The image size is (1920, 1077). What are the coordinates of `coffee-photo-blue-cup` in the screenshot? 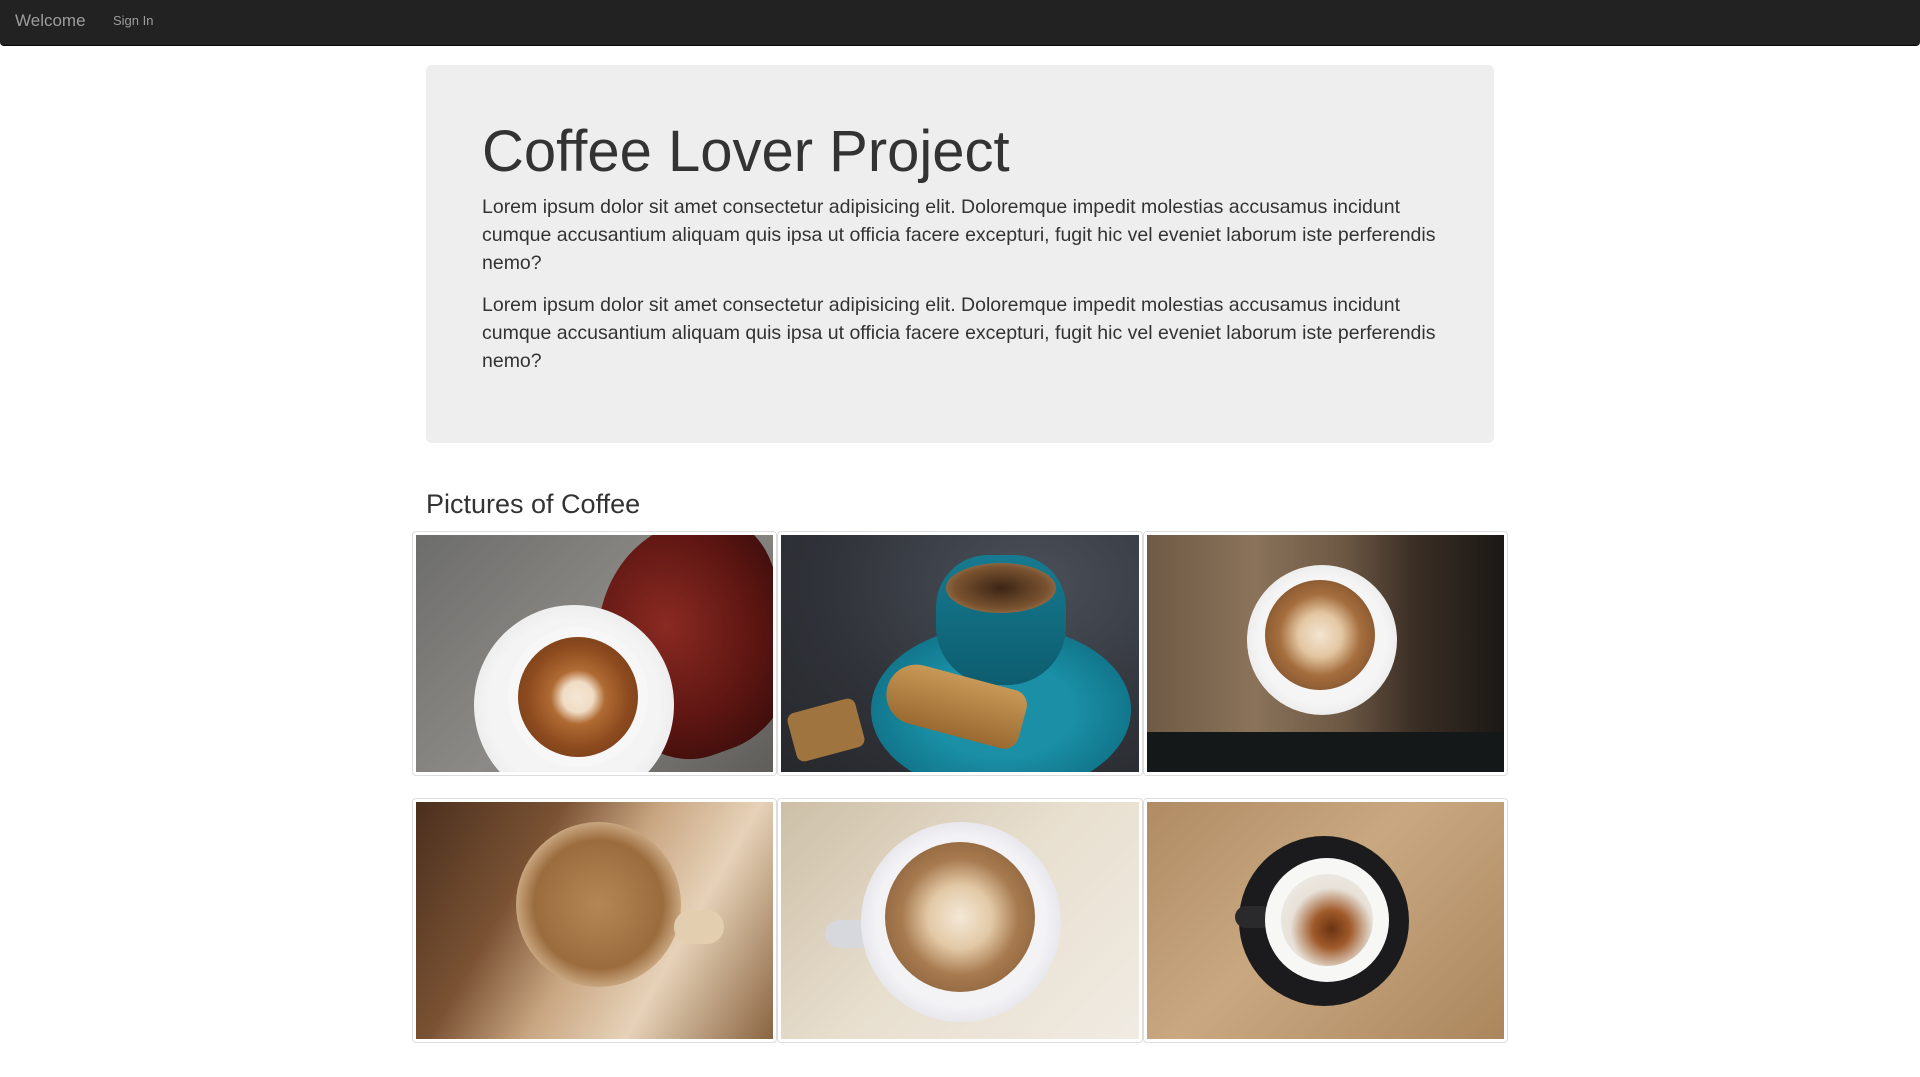 It's located at (960, 653).